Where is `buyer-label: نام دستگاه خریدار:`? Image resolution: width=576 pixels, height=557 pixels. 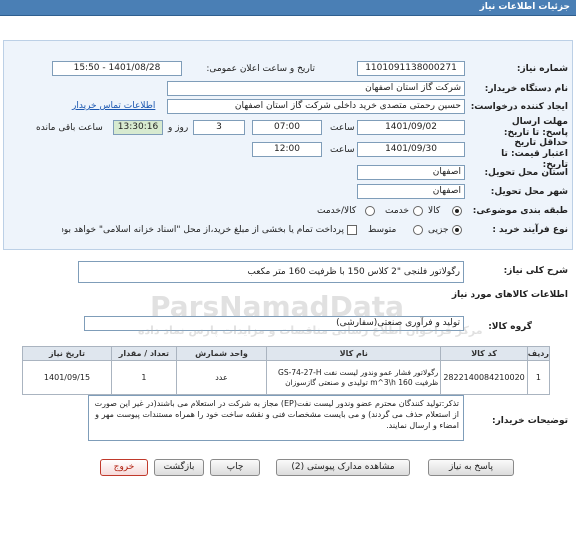 buyer-label: نام دستگاه خریدار: is located at coordinates (526, 89).